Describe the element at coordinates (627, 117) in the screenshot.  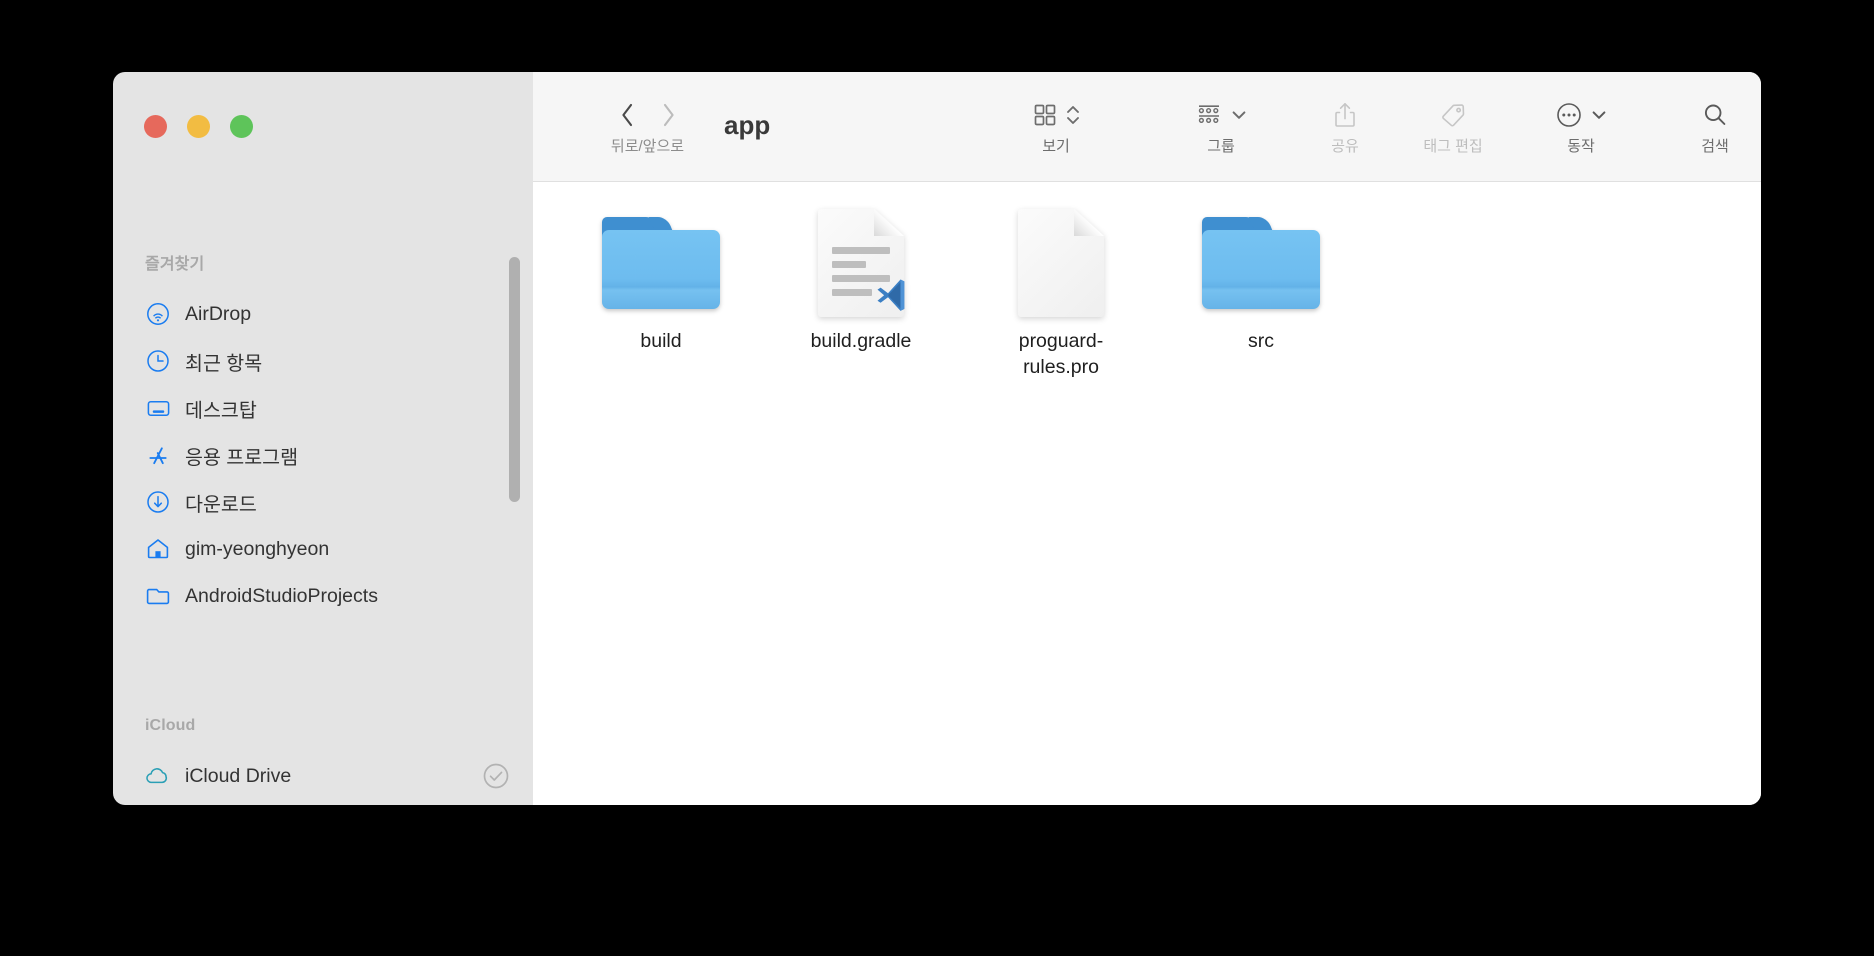
I see `chevron-left-icon` at that location.